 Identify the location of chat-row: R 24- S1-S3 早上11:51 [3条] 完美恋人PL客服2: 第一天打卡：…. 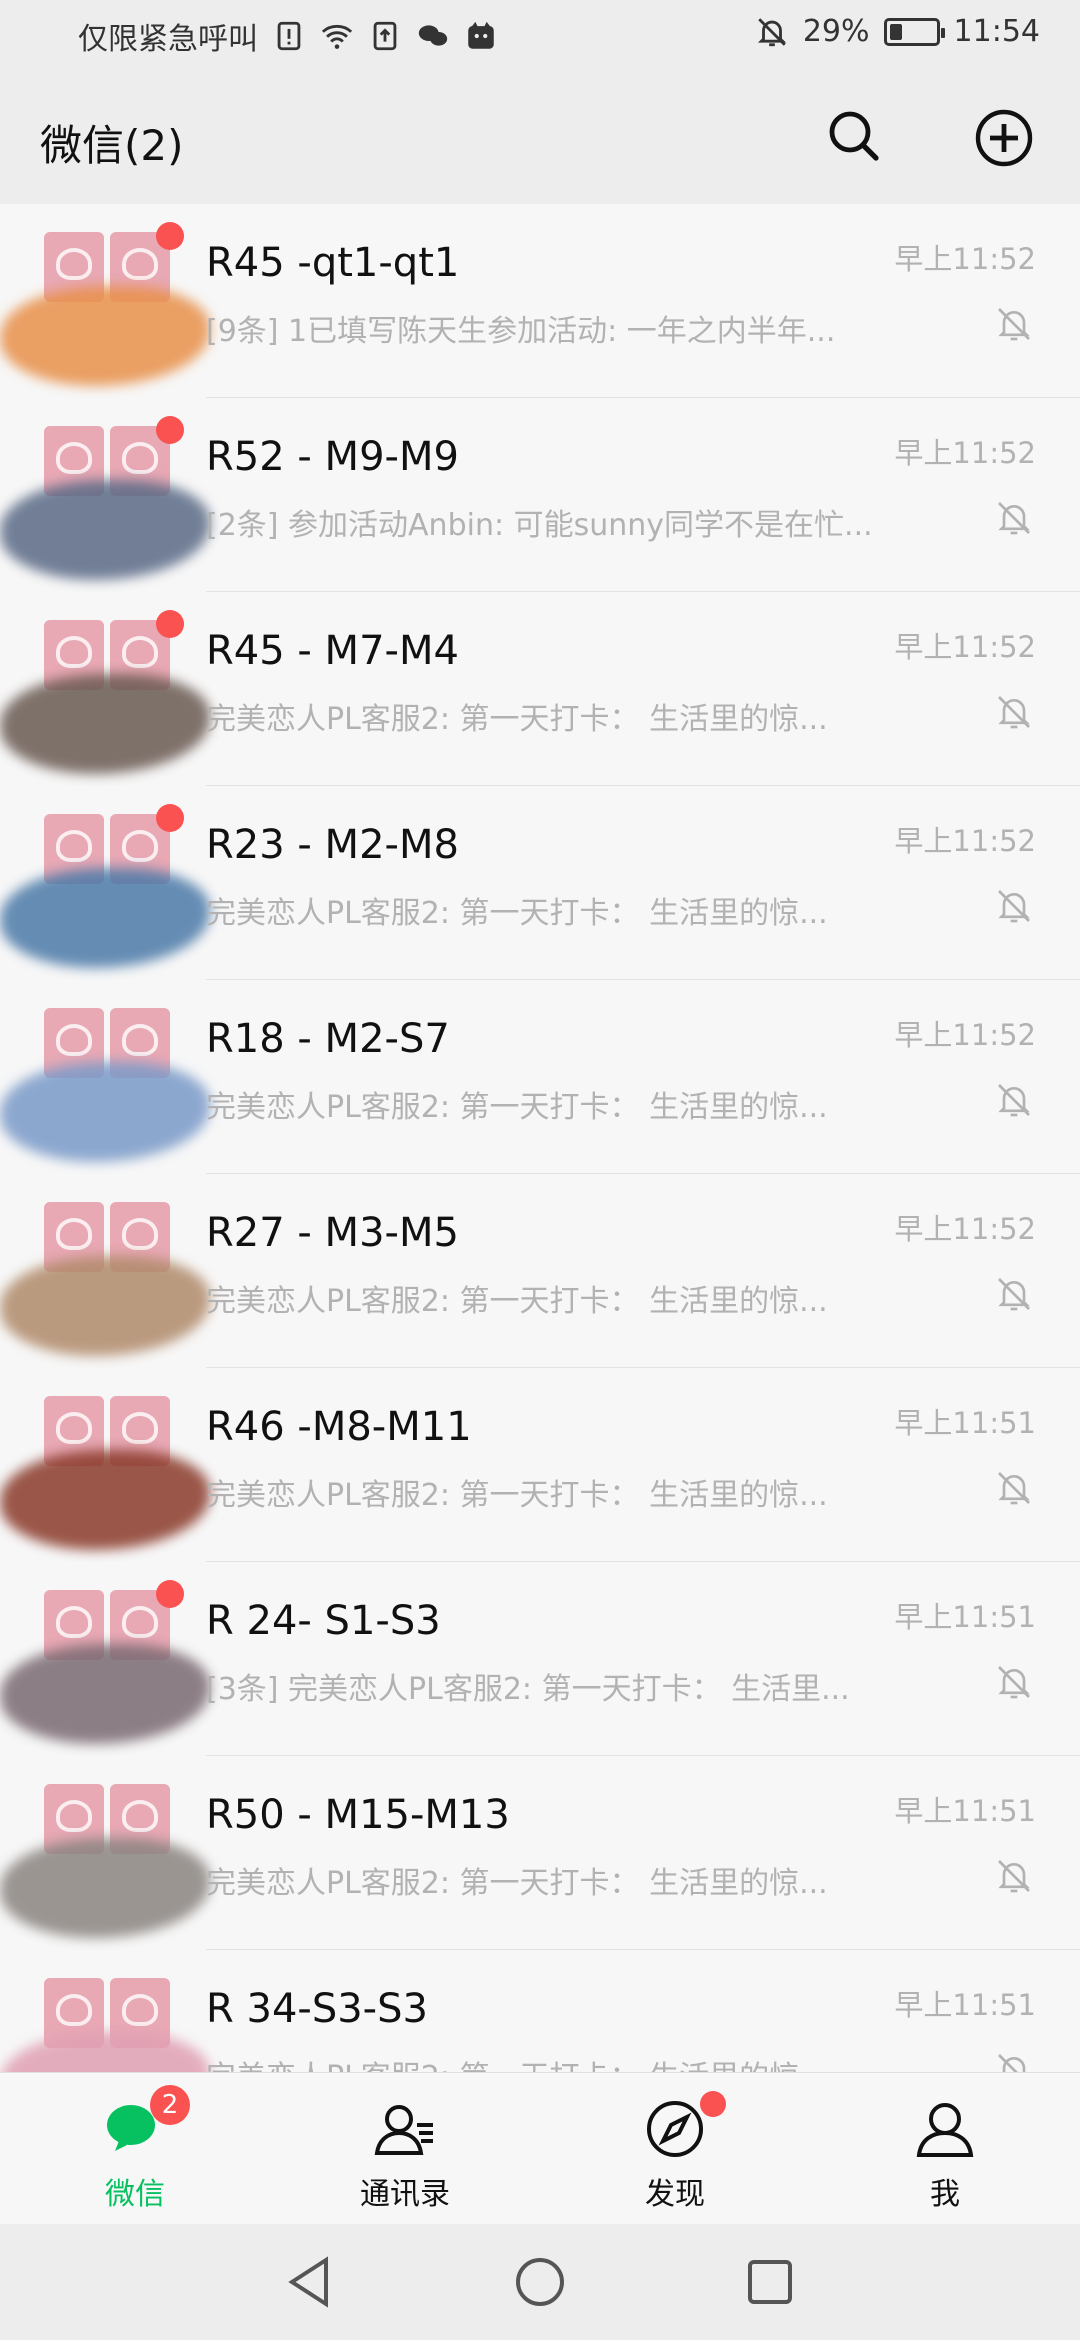
(540, 1659).